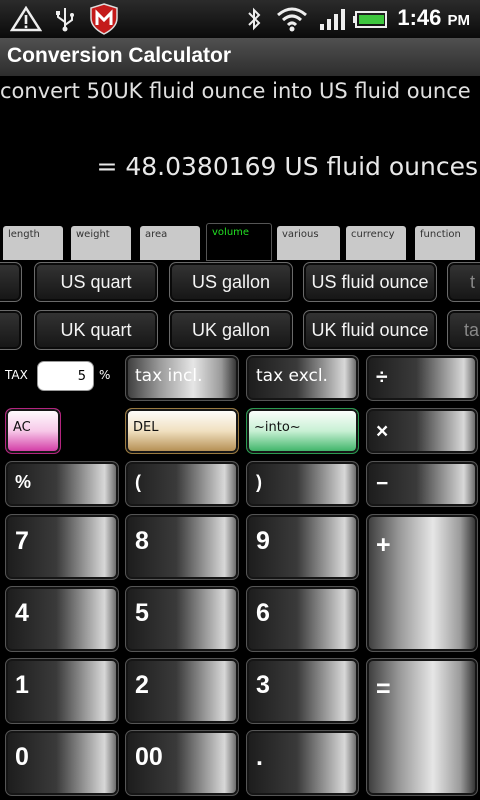  I want to click on tab-length: length, so click(33, 243).